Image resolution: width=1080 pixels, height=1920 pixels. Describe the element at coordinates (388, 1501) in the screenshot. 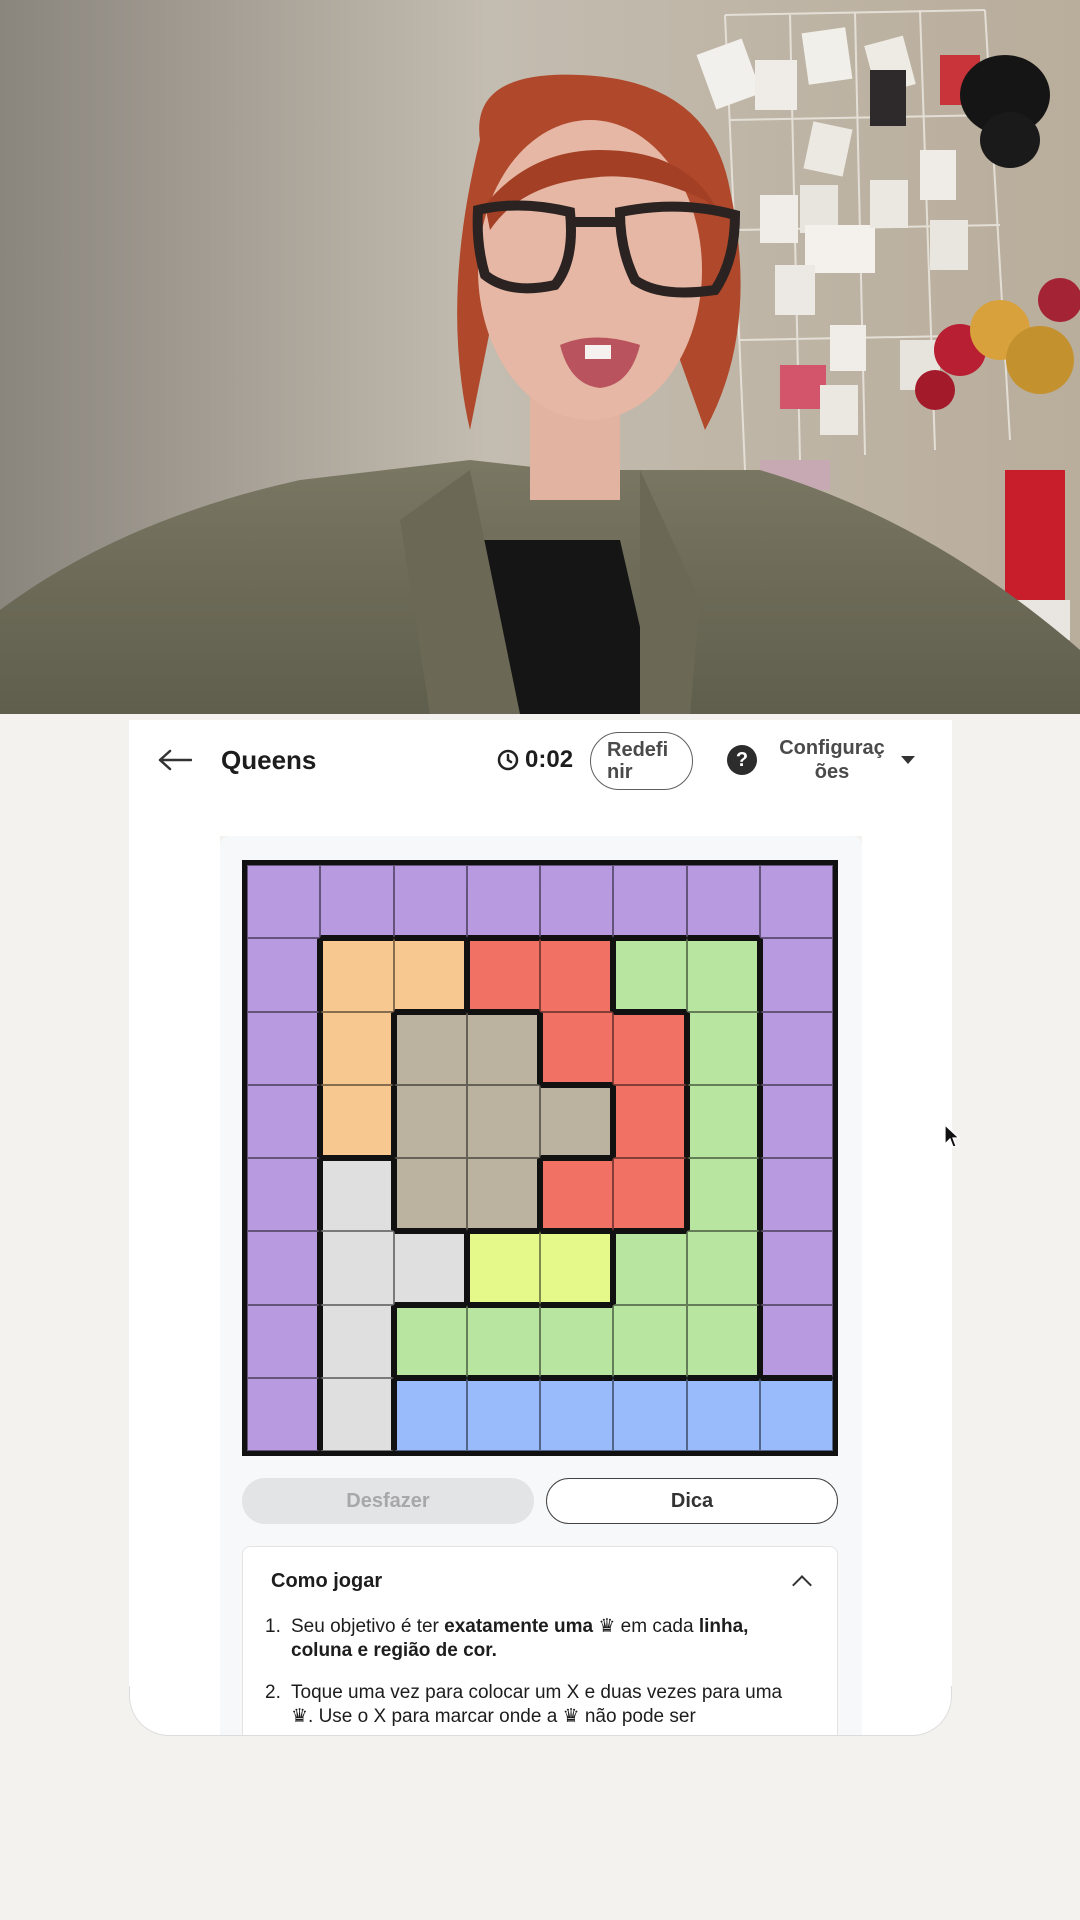

I see `undo-button: Desfazer` at that location.